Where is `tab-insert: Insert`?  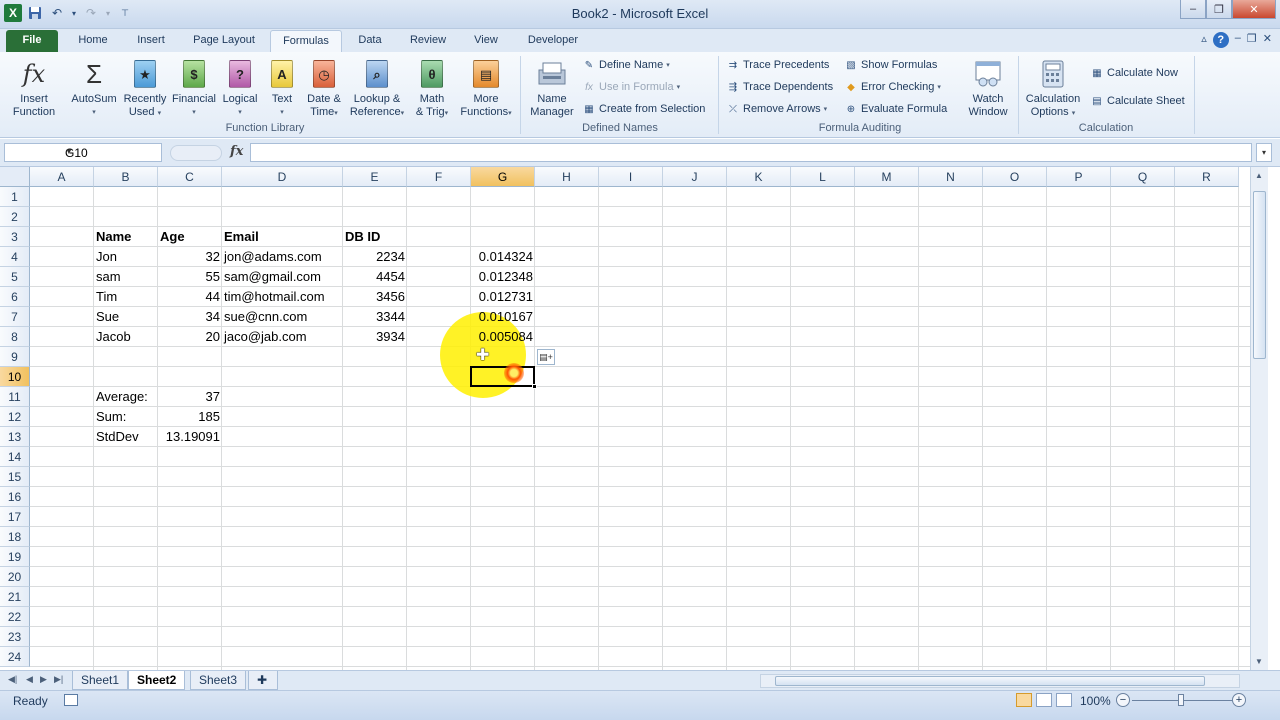
tab-insert: Insert is located at coordinates (151, 41).